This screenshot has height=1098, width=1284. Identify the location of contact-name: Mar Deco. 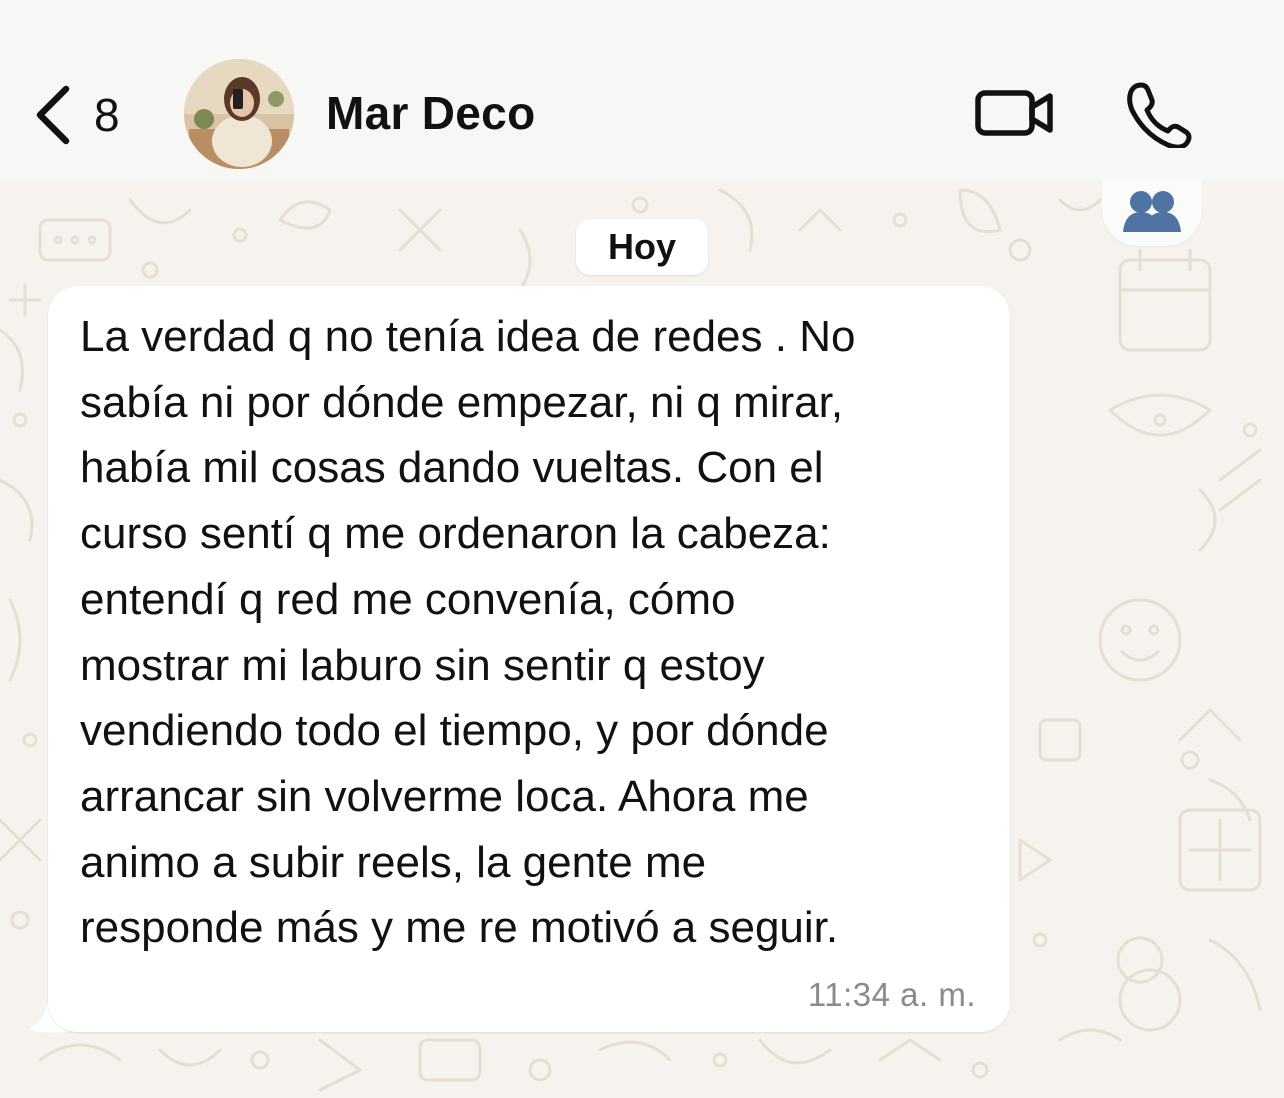
(430, 113).